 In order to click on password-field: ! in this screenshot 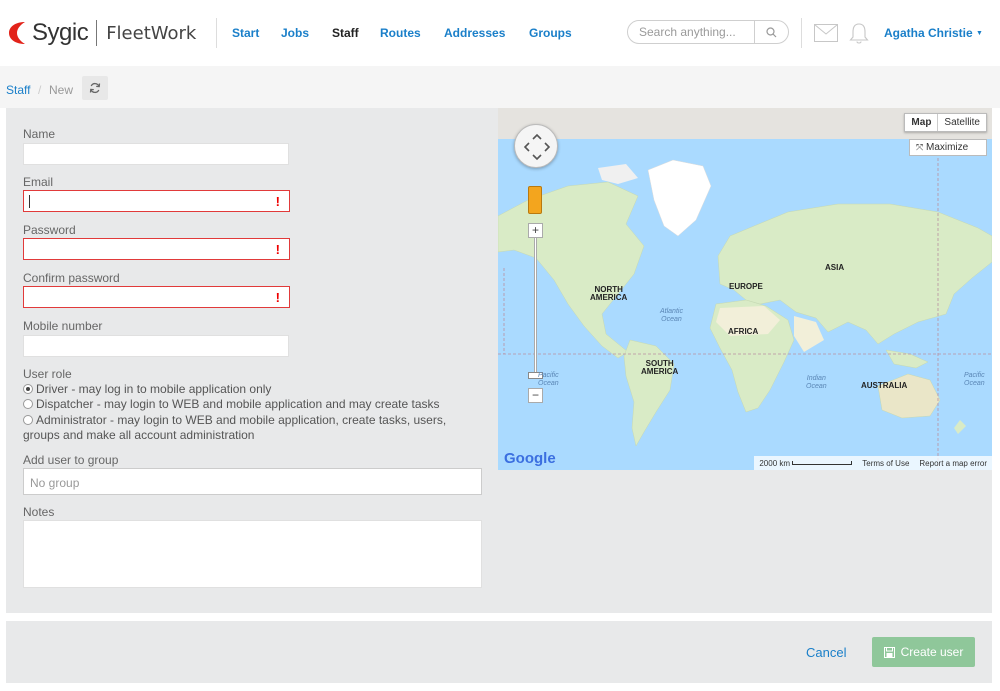, I will do `click(156, 249)`.